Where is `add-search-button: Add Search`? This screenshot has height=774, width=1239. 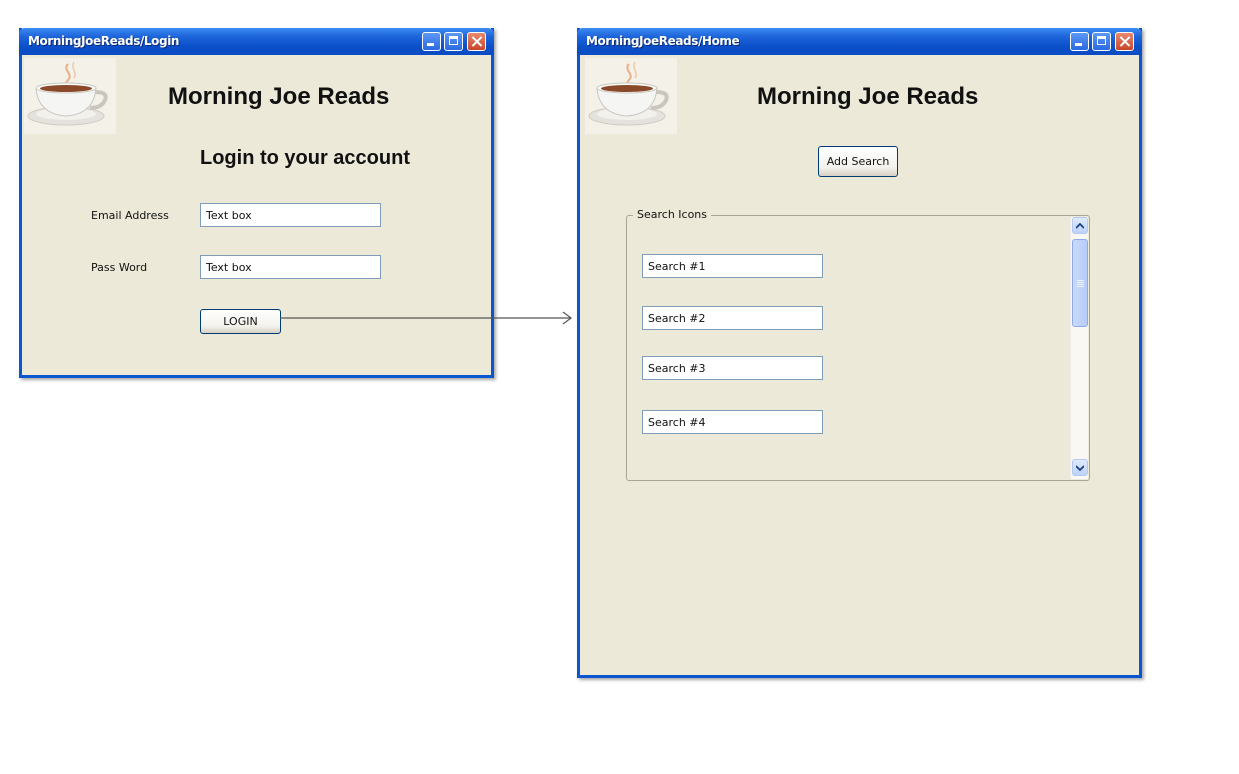 add-search-button: Add Search is located at coordinates (858, 161).